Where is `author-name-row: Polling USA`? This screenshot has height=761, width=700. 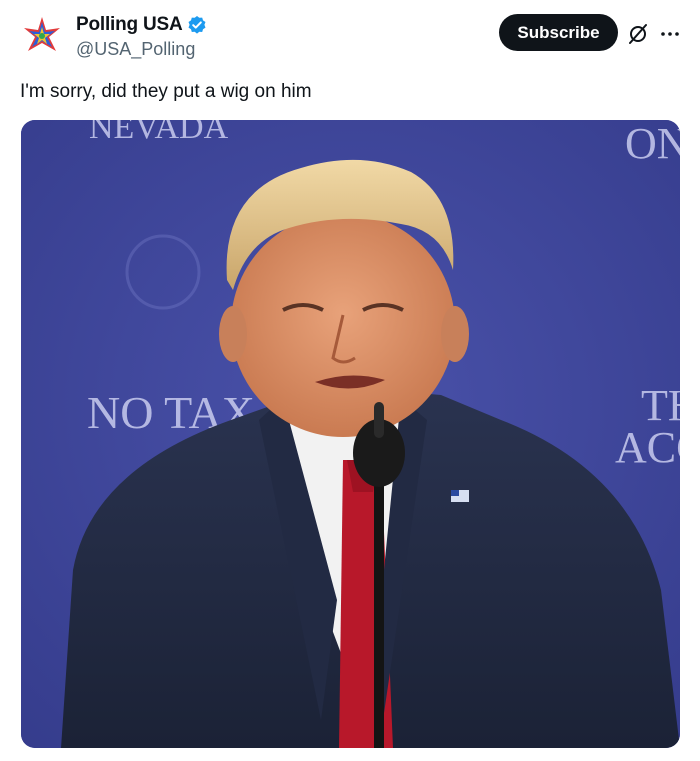
author-name-row: Polling USA is located at coordinates (141, 25).